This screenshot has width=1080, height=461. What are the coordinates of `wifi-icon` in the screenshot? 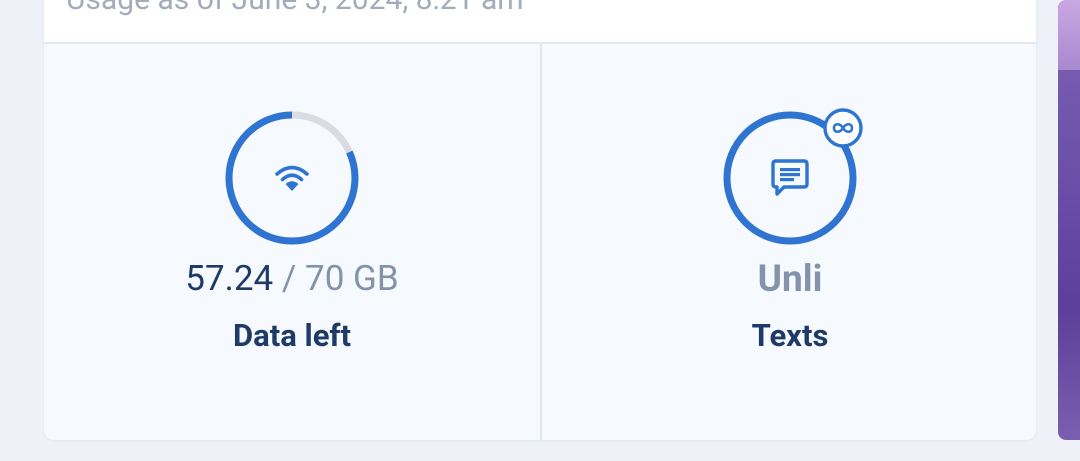 It's located at (292, 178).